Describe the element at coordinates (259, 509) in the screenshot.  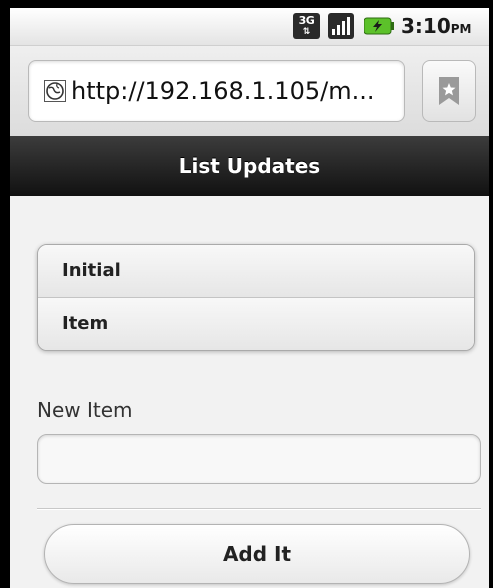
I see `divider` at that location.